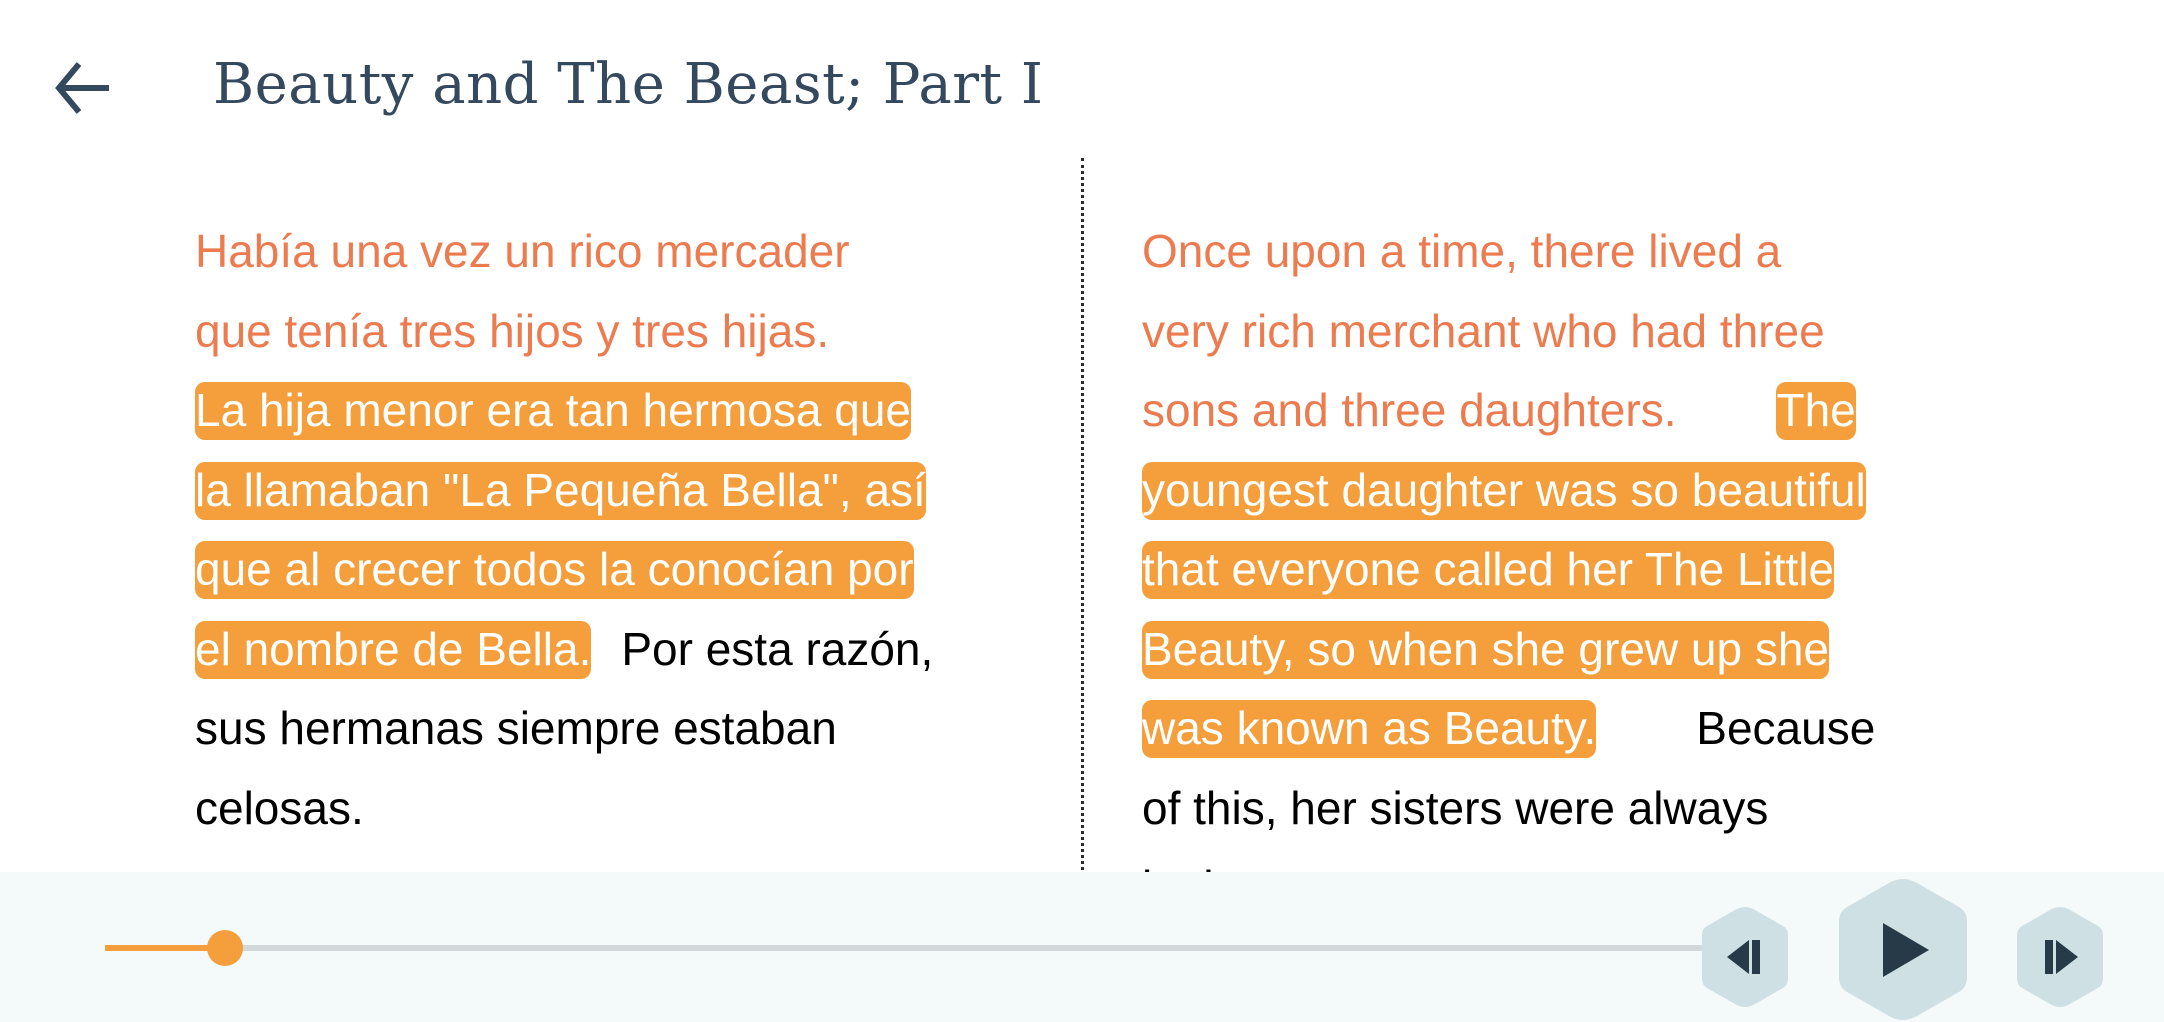 The height and width of the screenshot is (1022, 2164). I want to click on previous-sentence-button, so click(1745, 957).